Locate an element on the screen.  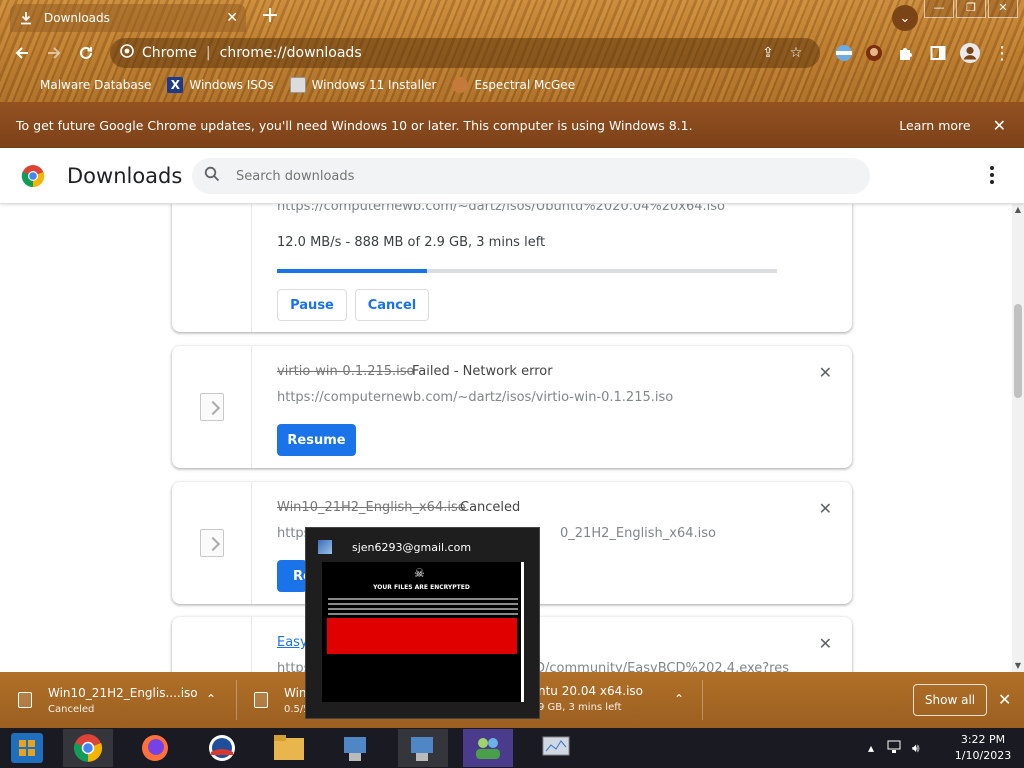
file-name-link: Easy is located at coordinates (292, 642).